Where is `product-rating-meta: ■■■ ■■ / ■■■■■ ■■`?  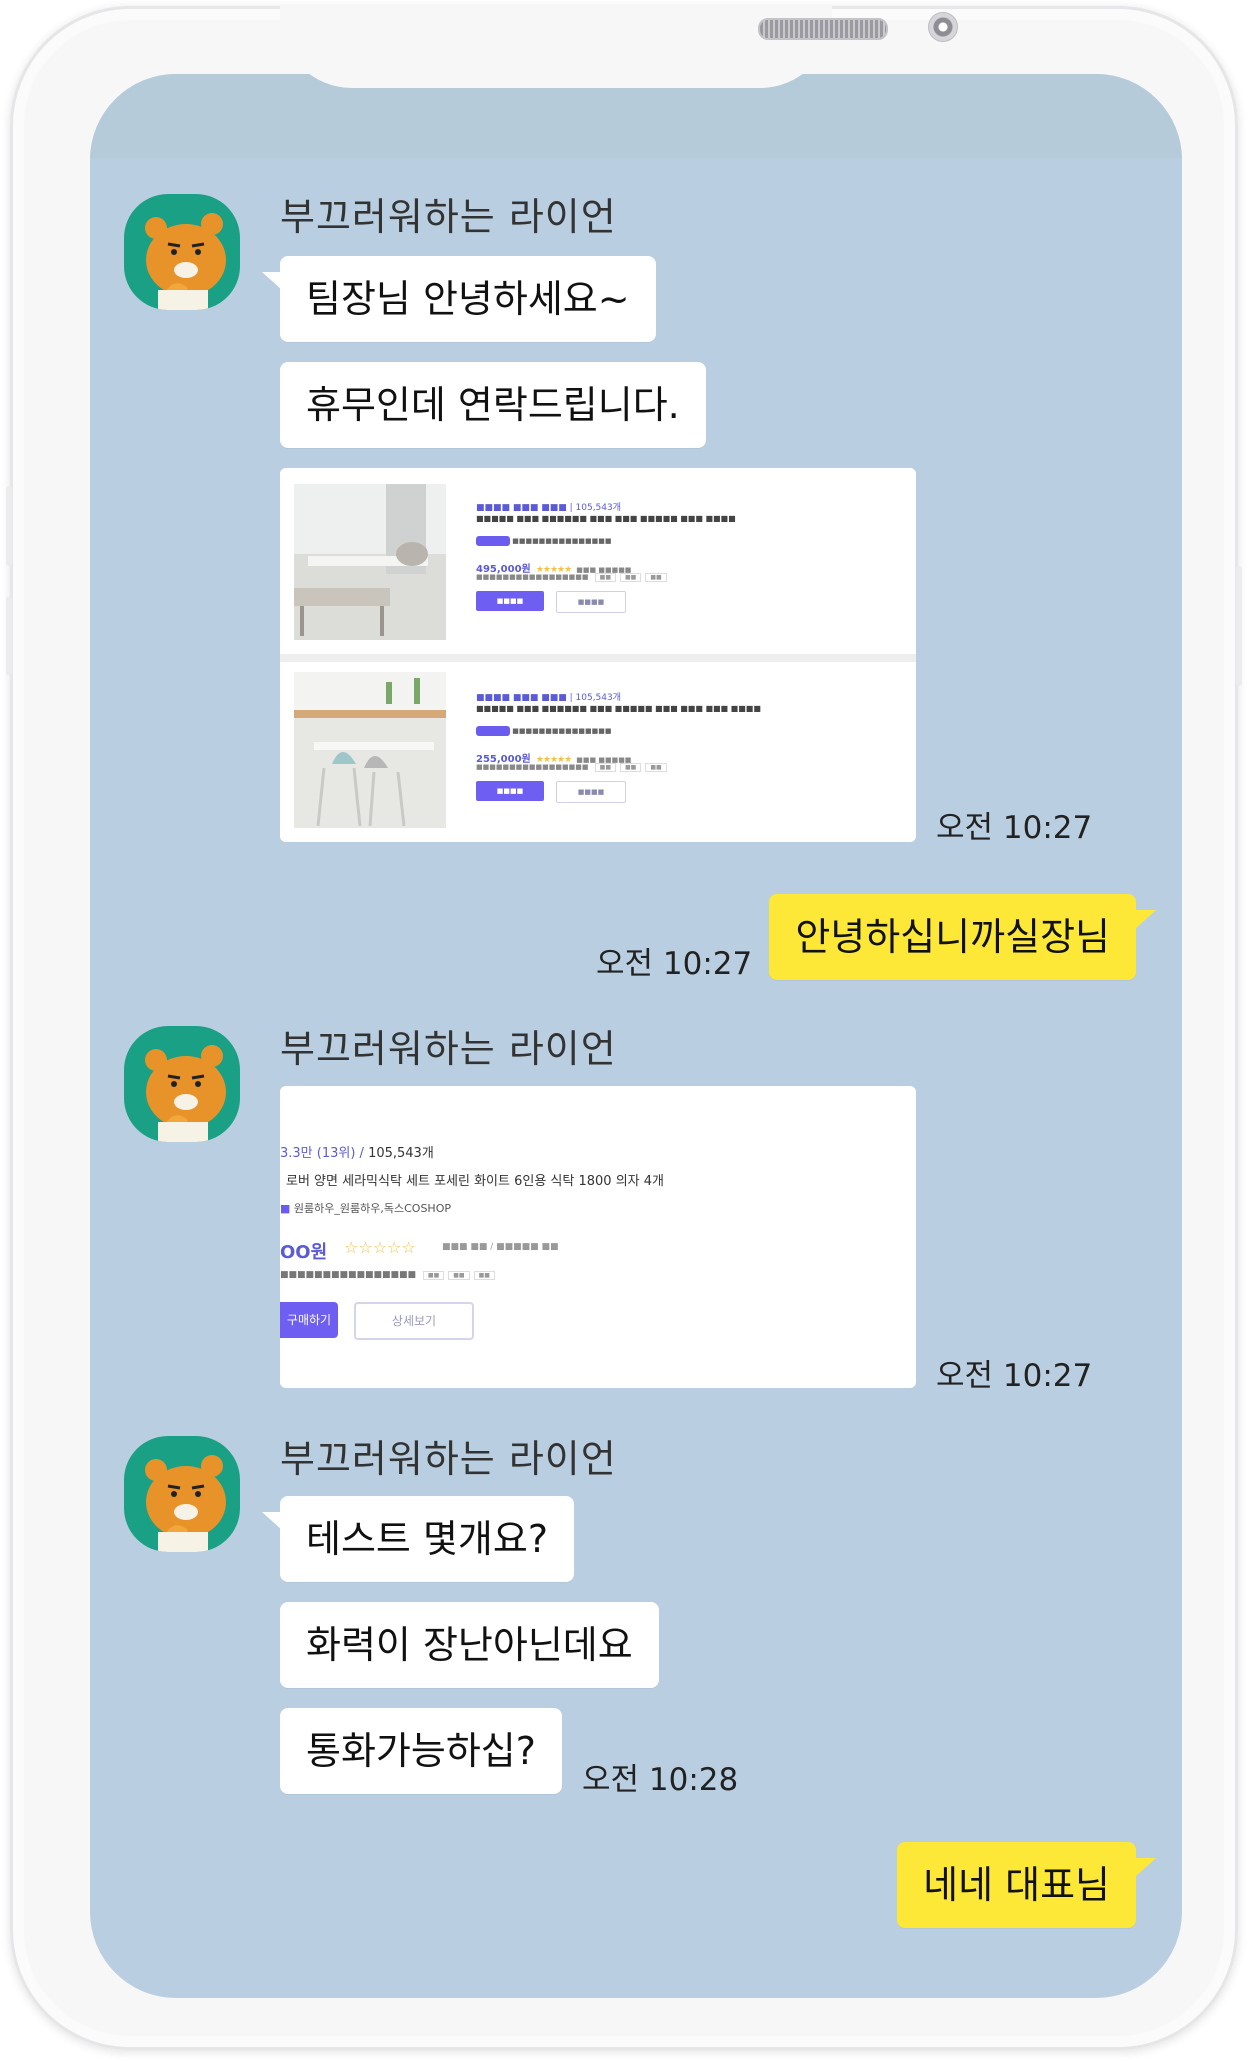
product-rating-meta: ■■■ ■■ / ■■■■■ ■■ is located at coordinates (500, 1247).